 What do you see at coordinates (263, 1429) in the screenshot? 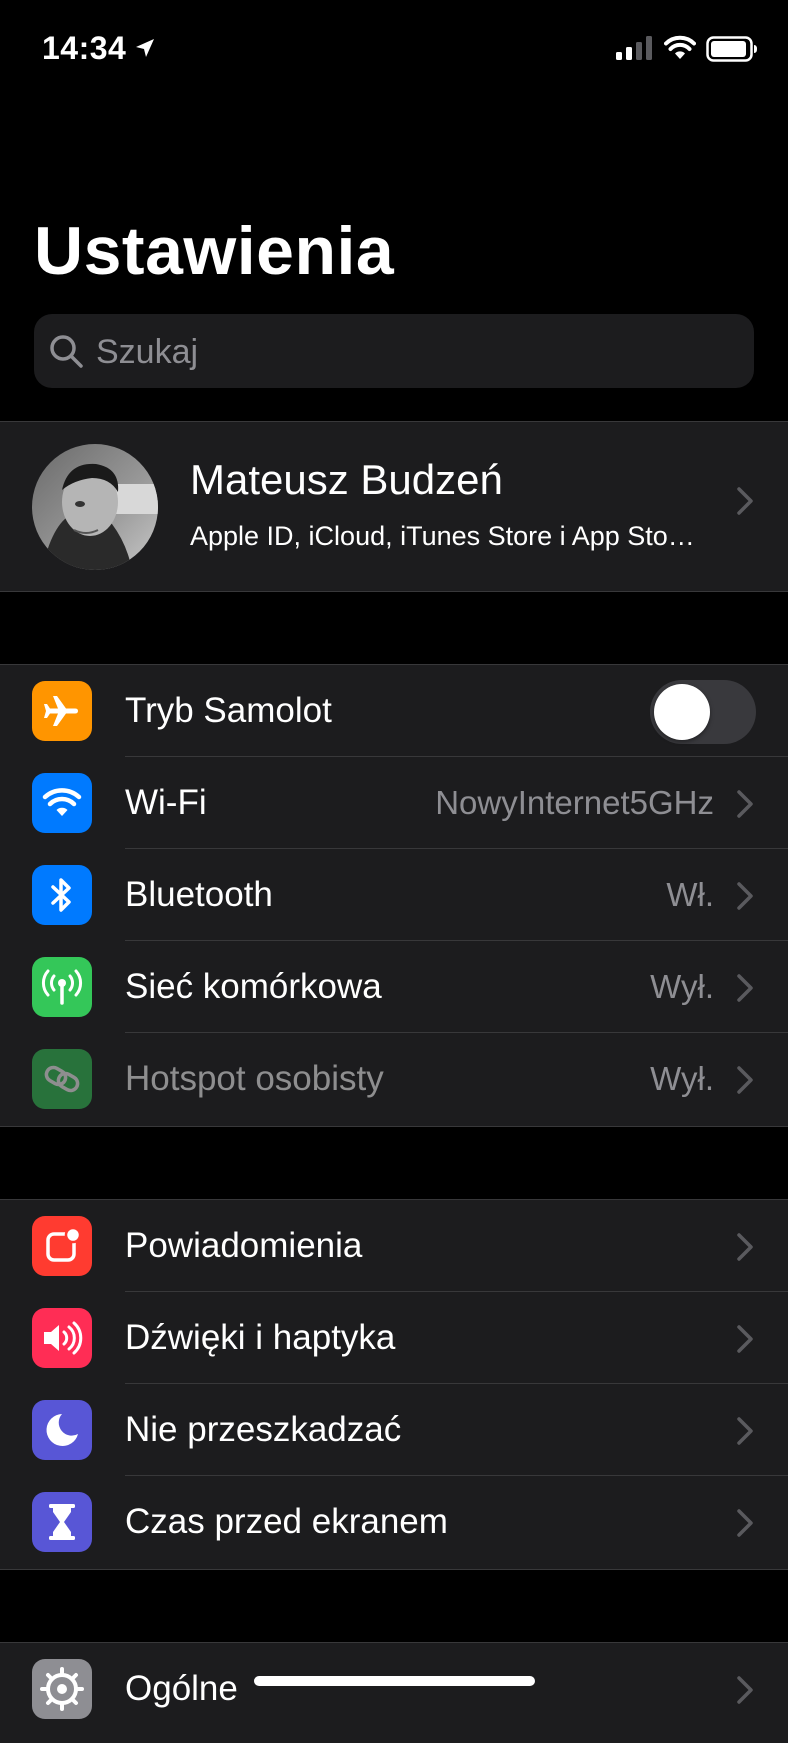
I see `row-label: Nie przeszkadzać` at bounding box center [263, 1429].